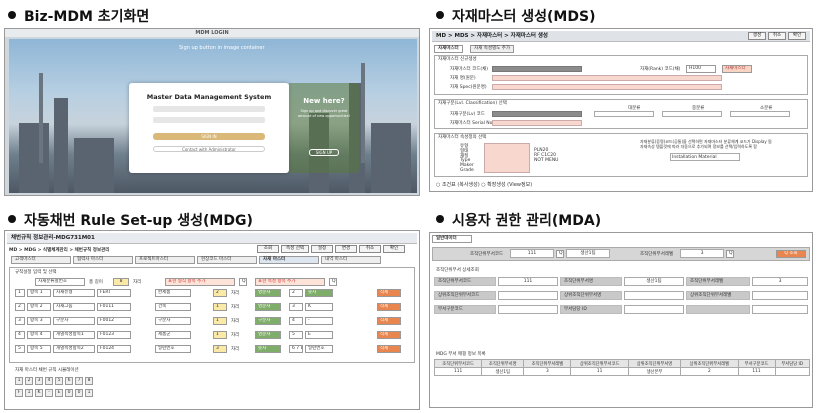 The image size is (817, 413). Describe the element at coordinates (588, 253) in the screenshot. I see `mda-dept-name-input: 생산1팀` at that location.